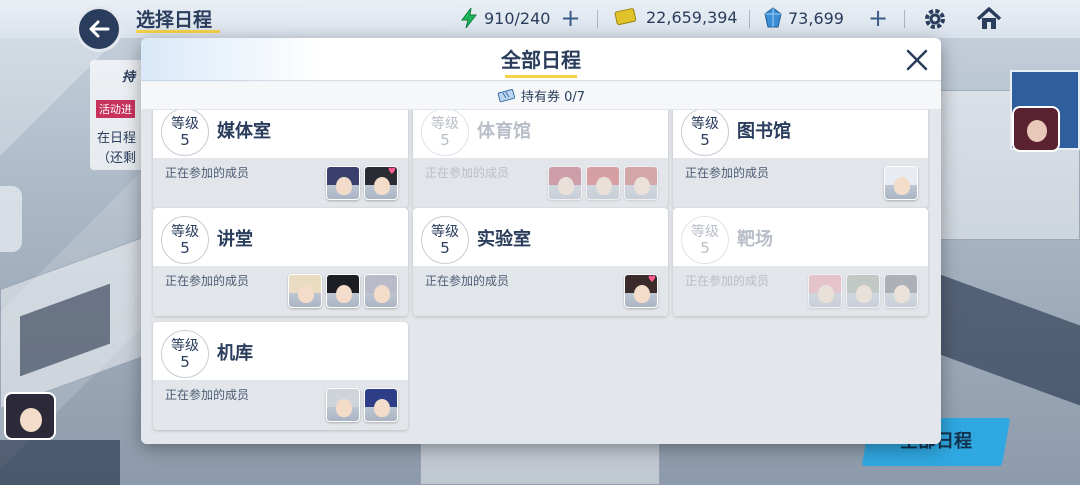 This screenshot has width=1080, height=485. Describe the element at coordinates (235, 353) in the screenshot. I see `card-name: 机库` at that location.